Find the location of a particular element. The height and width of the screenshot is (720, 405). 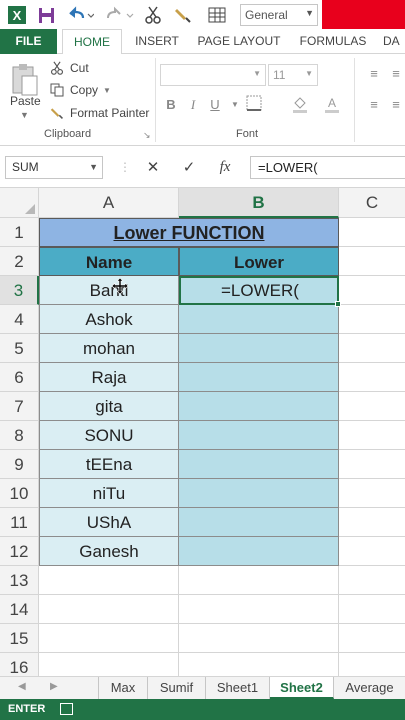

column-header-c: C is located at coordinates (372, 203).